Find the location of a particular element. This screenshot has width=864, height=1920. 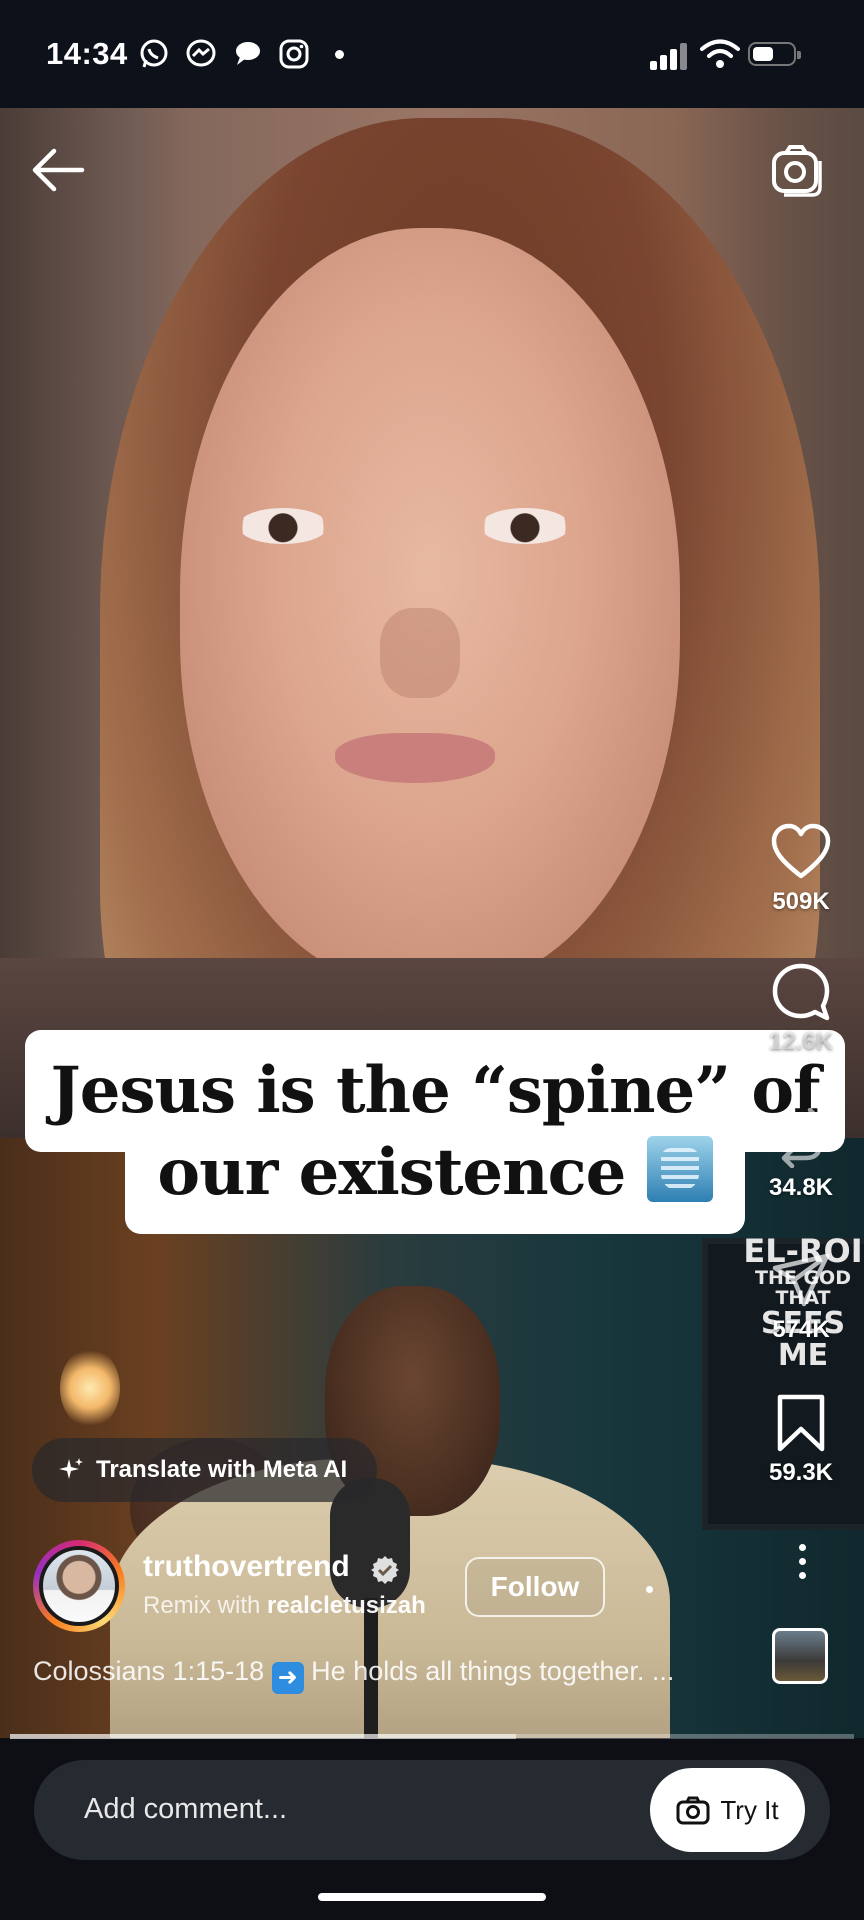

author-username: truthovertrend is located at coordinates (246, 1567).